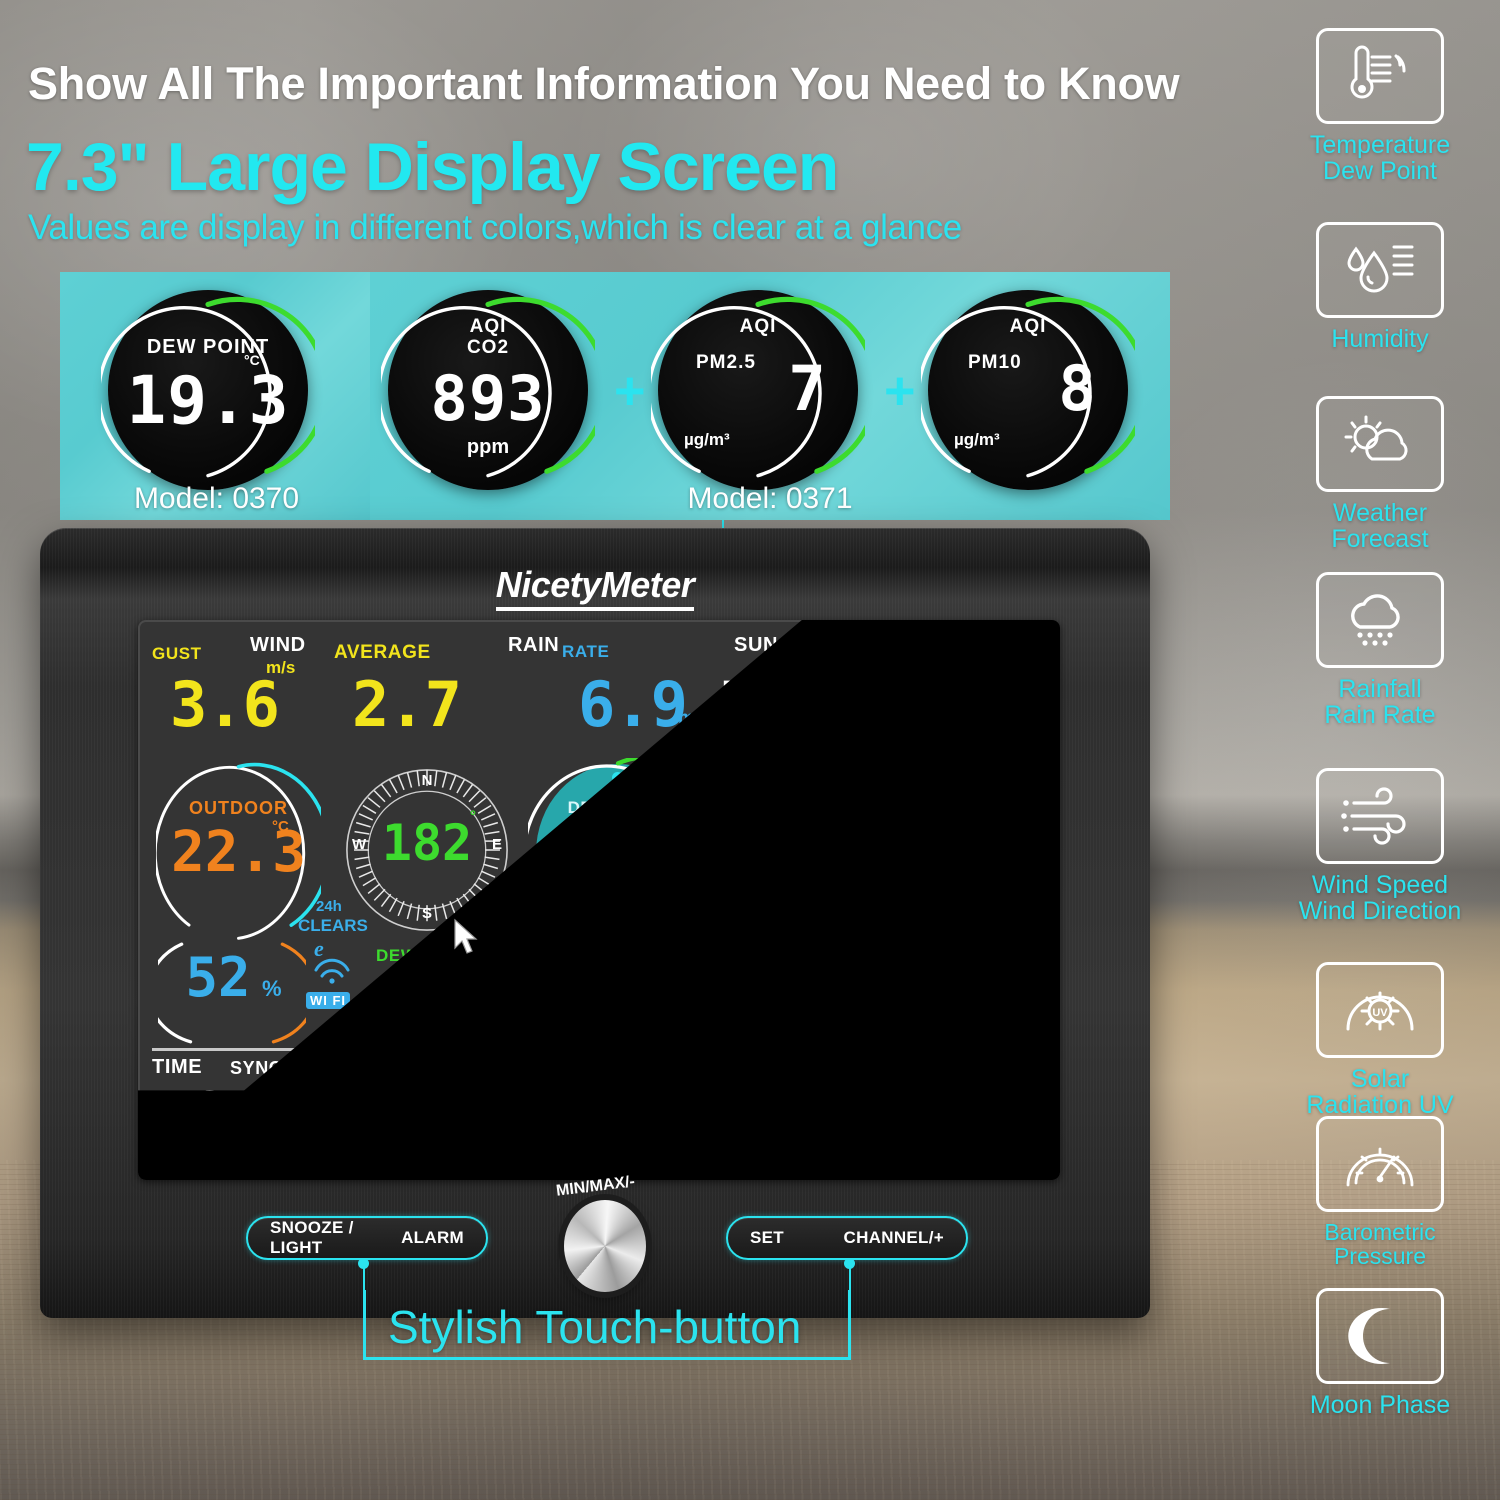  Describe the element at coordinates (847, 1238) in the screenshot. I see `set-channel-button: SET CHANNEL/+` at that location.